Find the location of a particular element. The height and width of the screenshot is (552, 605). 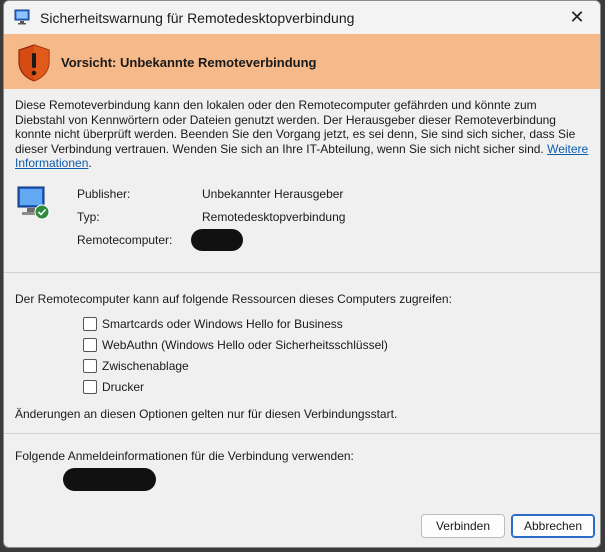

publisher-label: Publisher: is located at coordinates (104, 194).